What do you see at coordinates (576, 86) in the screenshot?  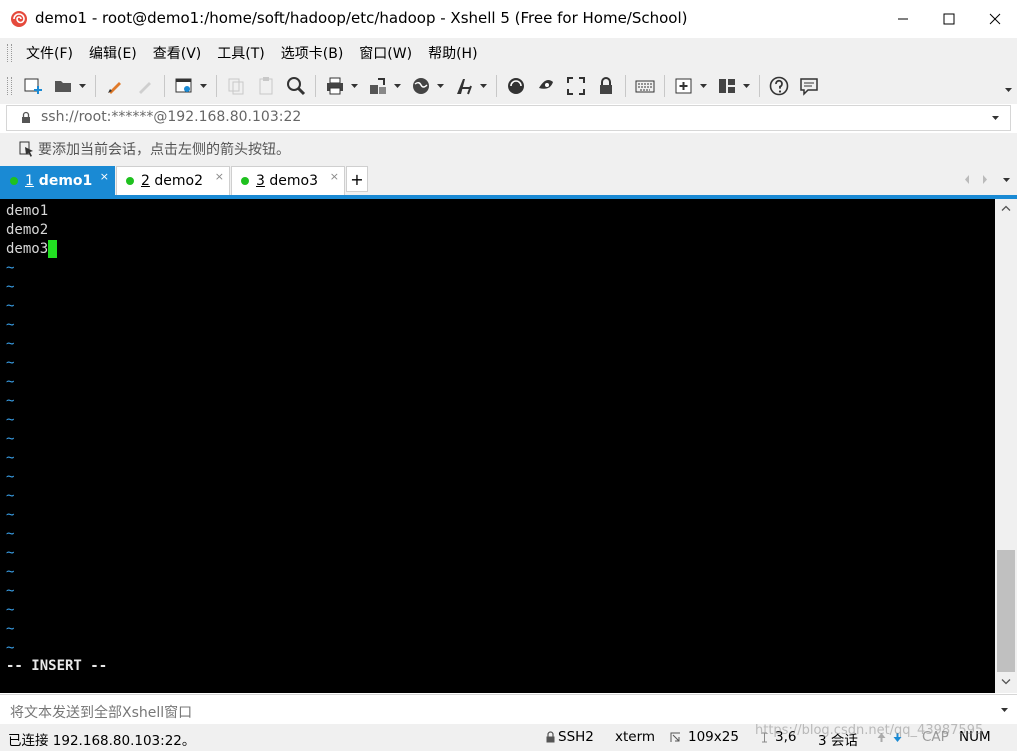 I see `fullscreen-button` at bounding box center [576, 86].